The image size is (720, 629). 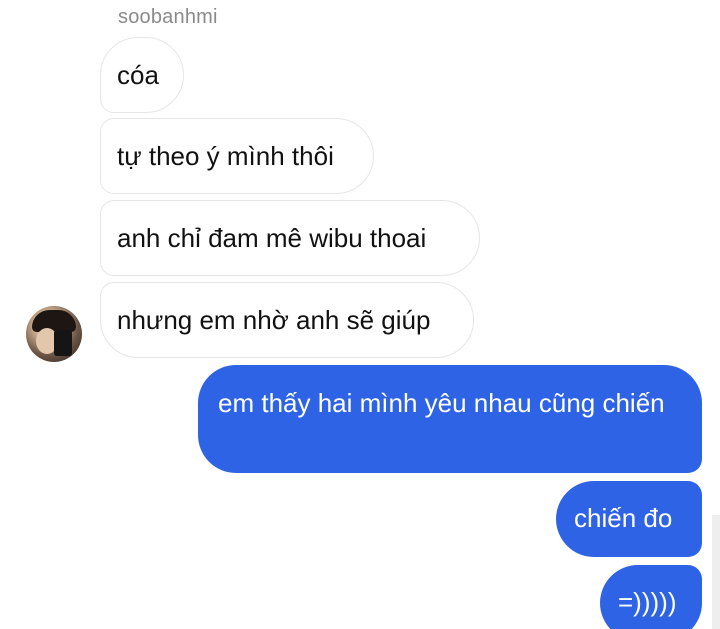 What do you see at coordinates (290, 238) in the screenshot?
I see `incoming-message: anh chỉ đam mê wibu thoai` at bounding box center [290, 238].